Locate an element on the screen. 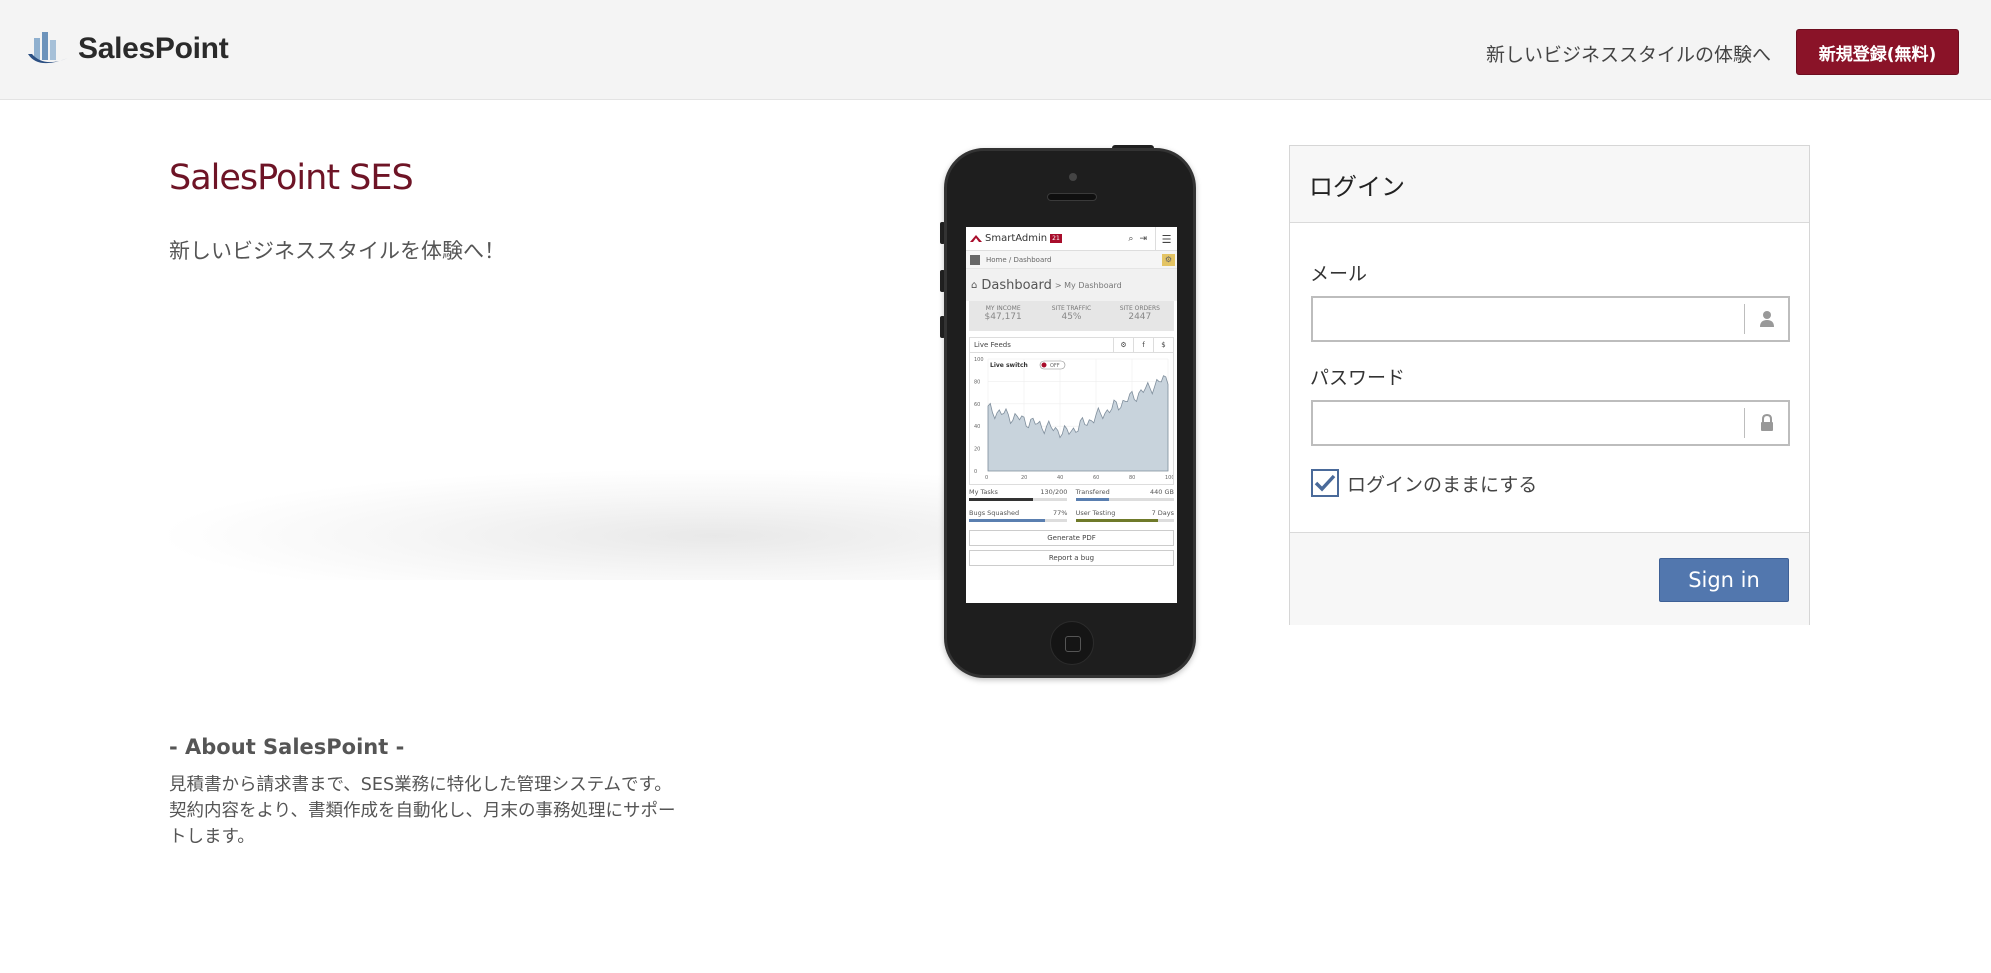 The width and height of the screenshot is (1991, 973). generate-pdf-button: Generate PDF is located at coordinates (1071, 538).